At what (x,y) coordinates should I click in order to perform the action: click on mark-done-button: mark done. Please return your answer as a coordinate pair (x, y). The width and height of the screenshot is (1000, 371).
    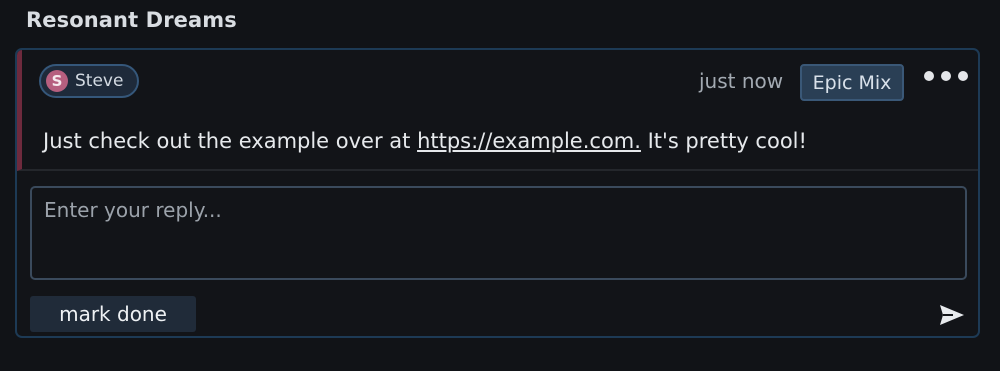
    Looking at the image, I should click on (113, 314).